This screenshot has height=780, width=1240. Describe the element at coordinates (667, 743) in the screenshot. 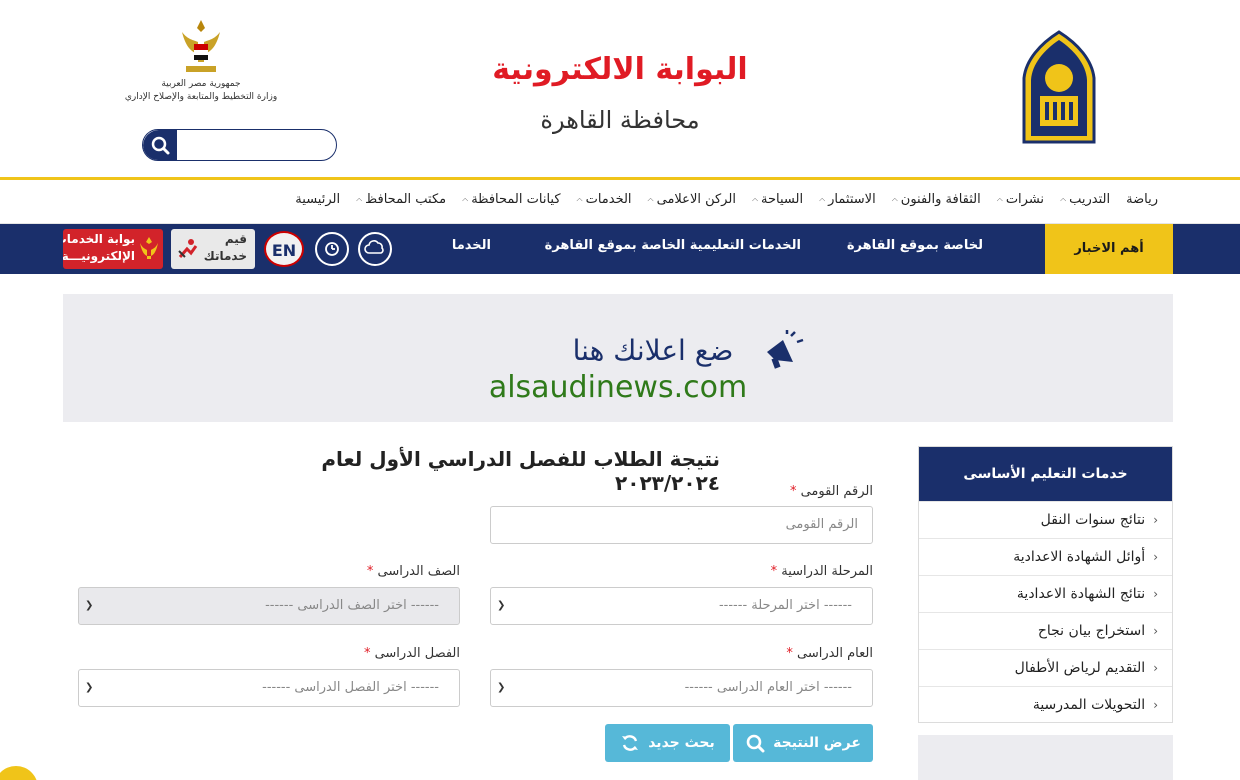

I see `new-search-button: بحث جديد` at that location.